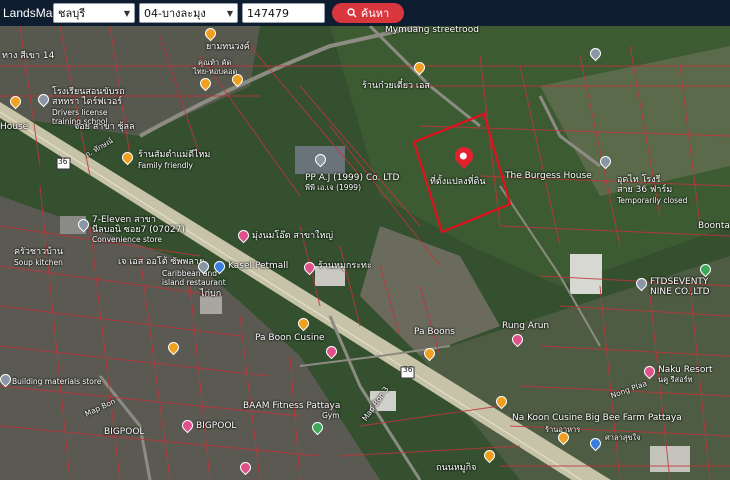 This screenshot has width=730, height=480. I want to click on search-button-label: ค้นหา, so click(375, 13).